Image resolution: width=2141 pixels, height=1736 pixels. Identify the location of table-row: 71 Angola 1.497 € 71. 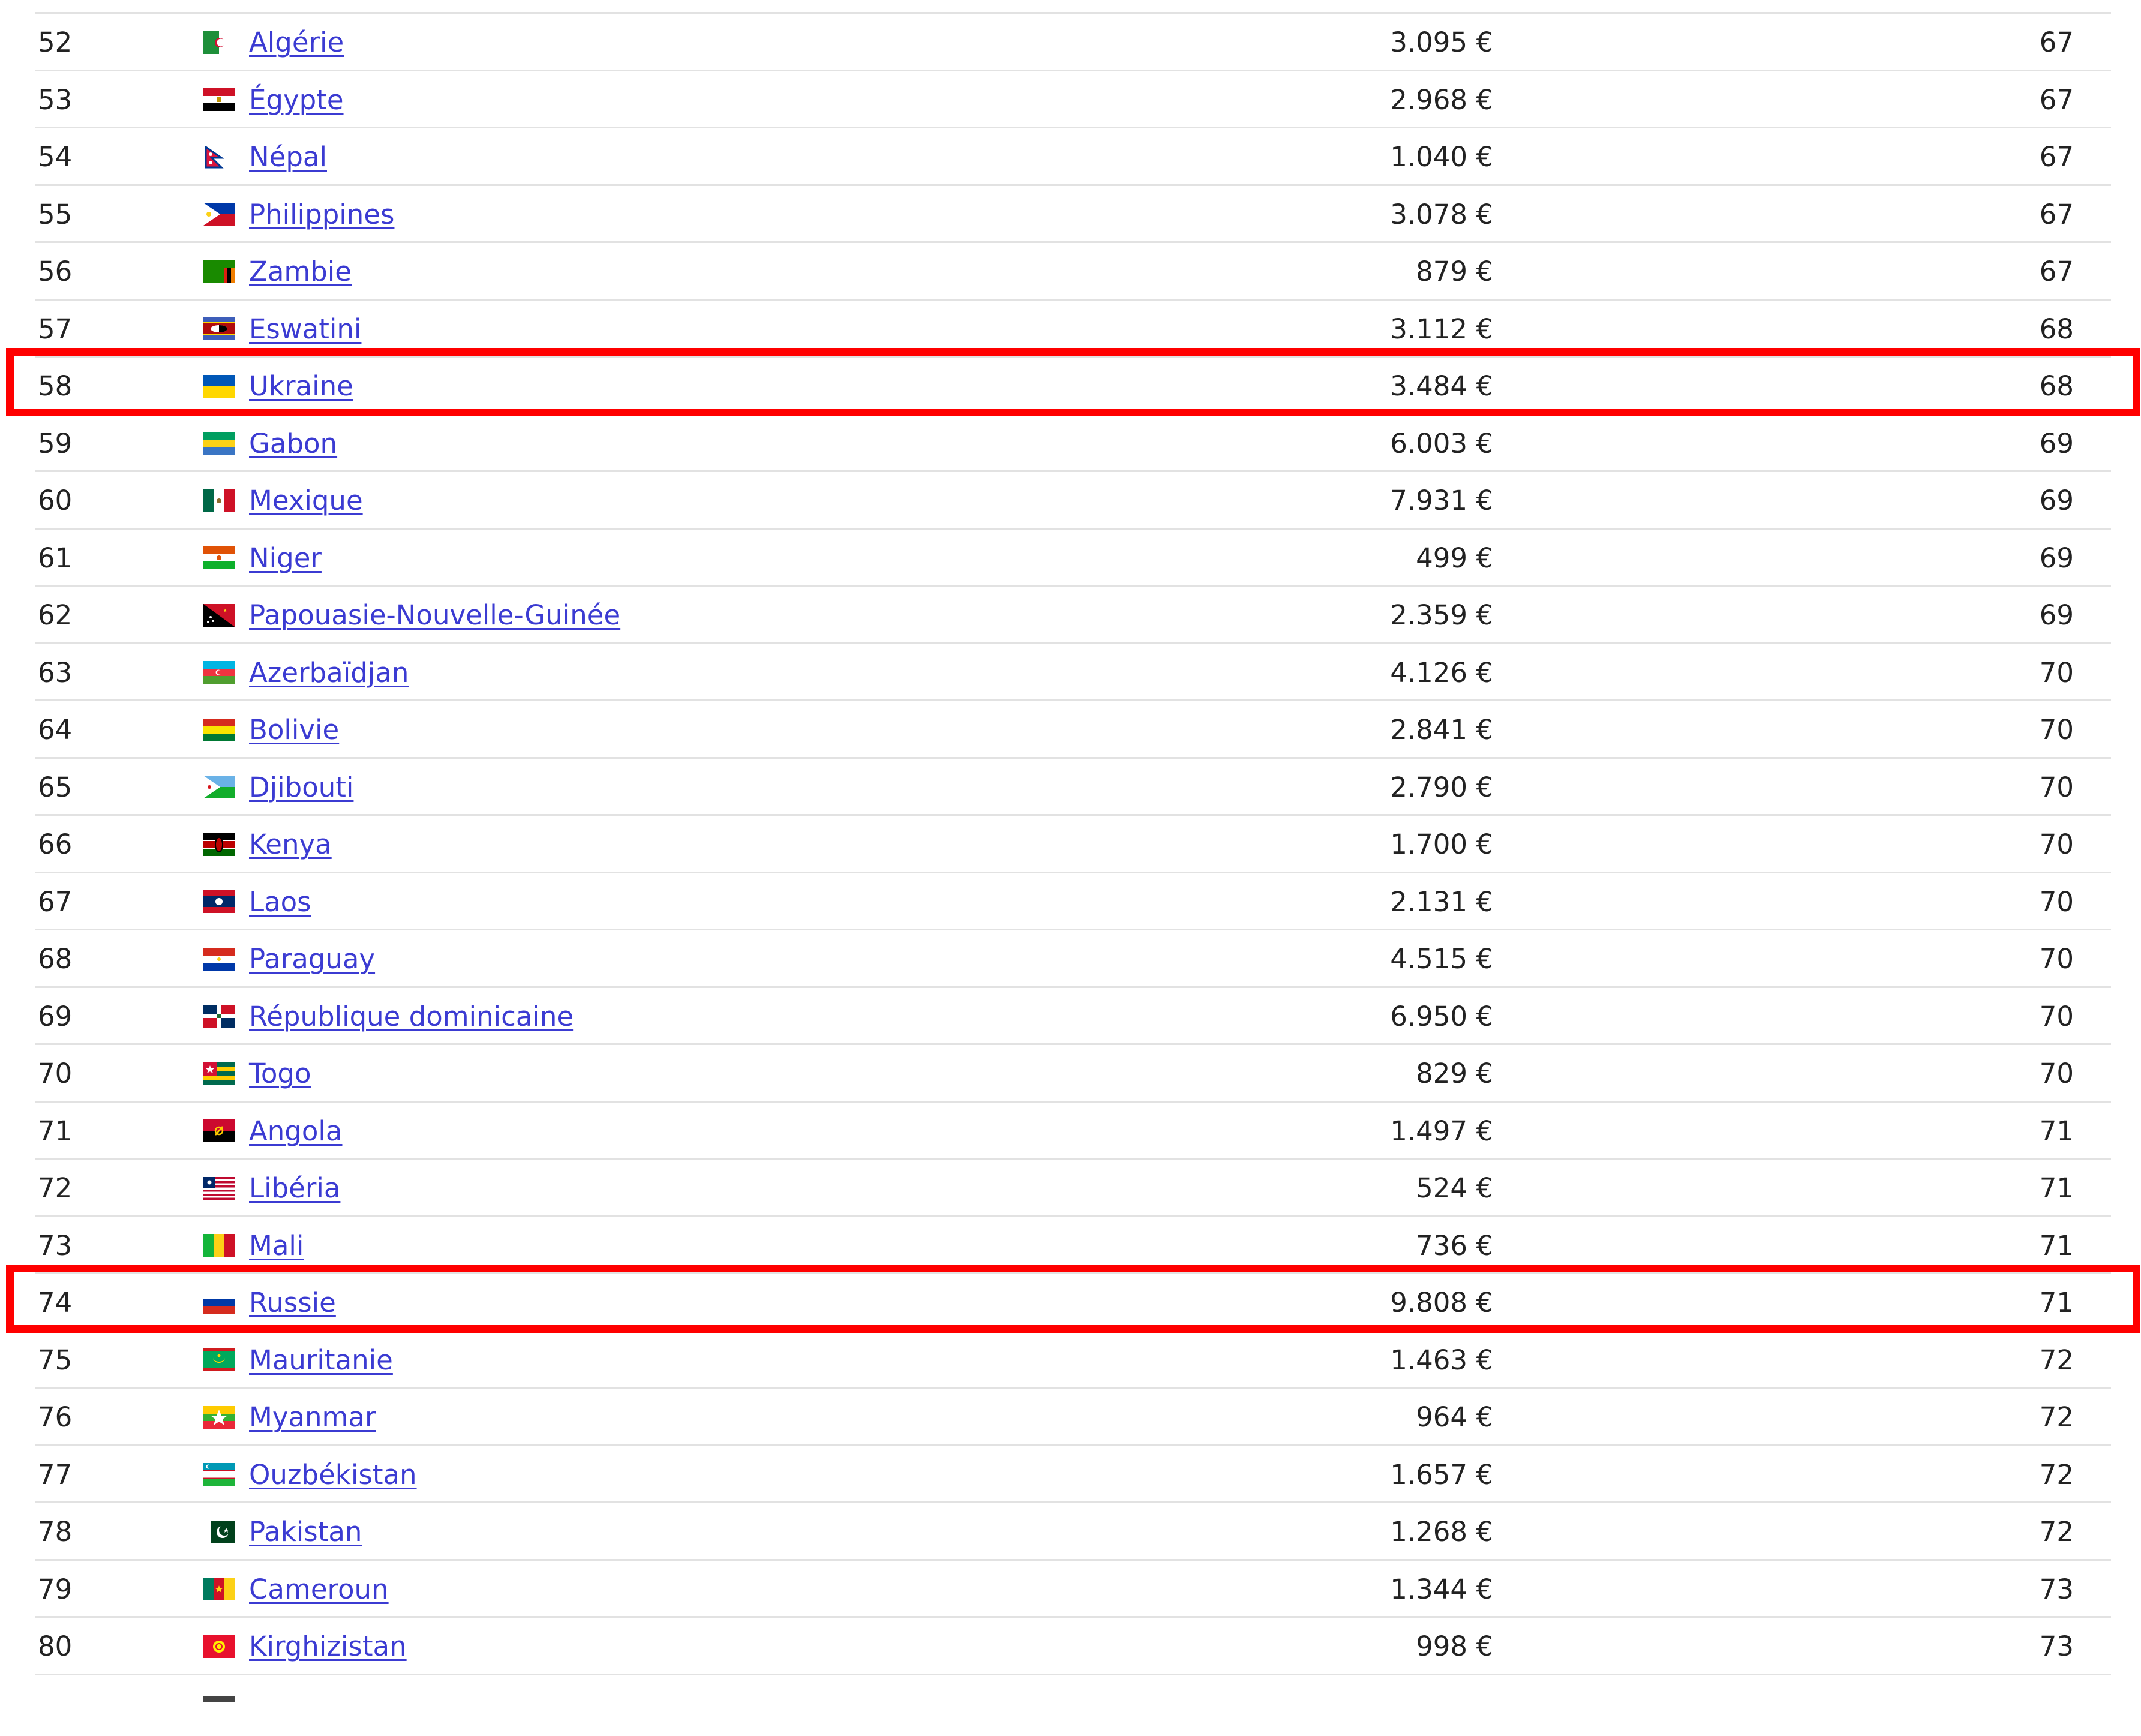
(1073, 1131).